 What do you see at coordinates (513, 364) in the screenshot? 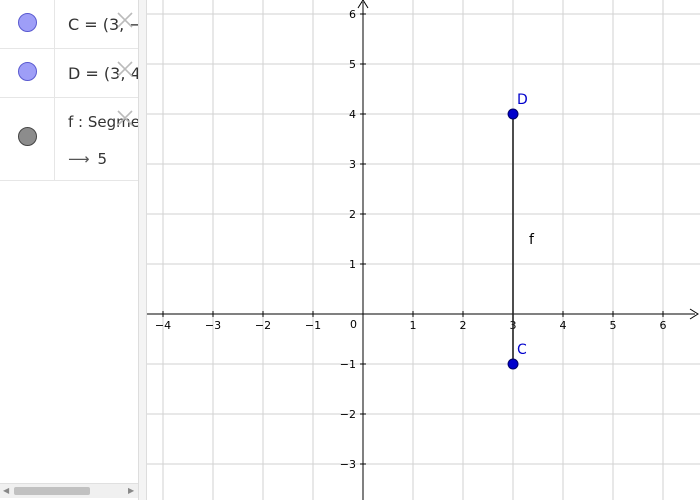
I see `point-c` at bounding box center [513, 364].